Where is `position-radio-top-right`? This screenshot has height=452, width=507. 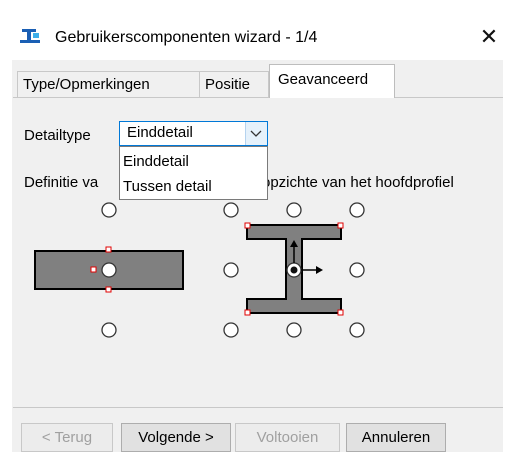 position-radio-top-right is located at coordinates (357, 210).